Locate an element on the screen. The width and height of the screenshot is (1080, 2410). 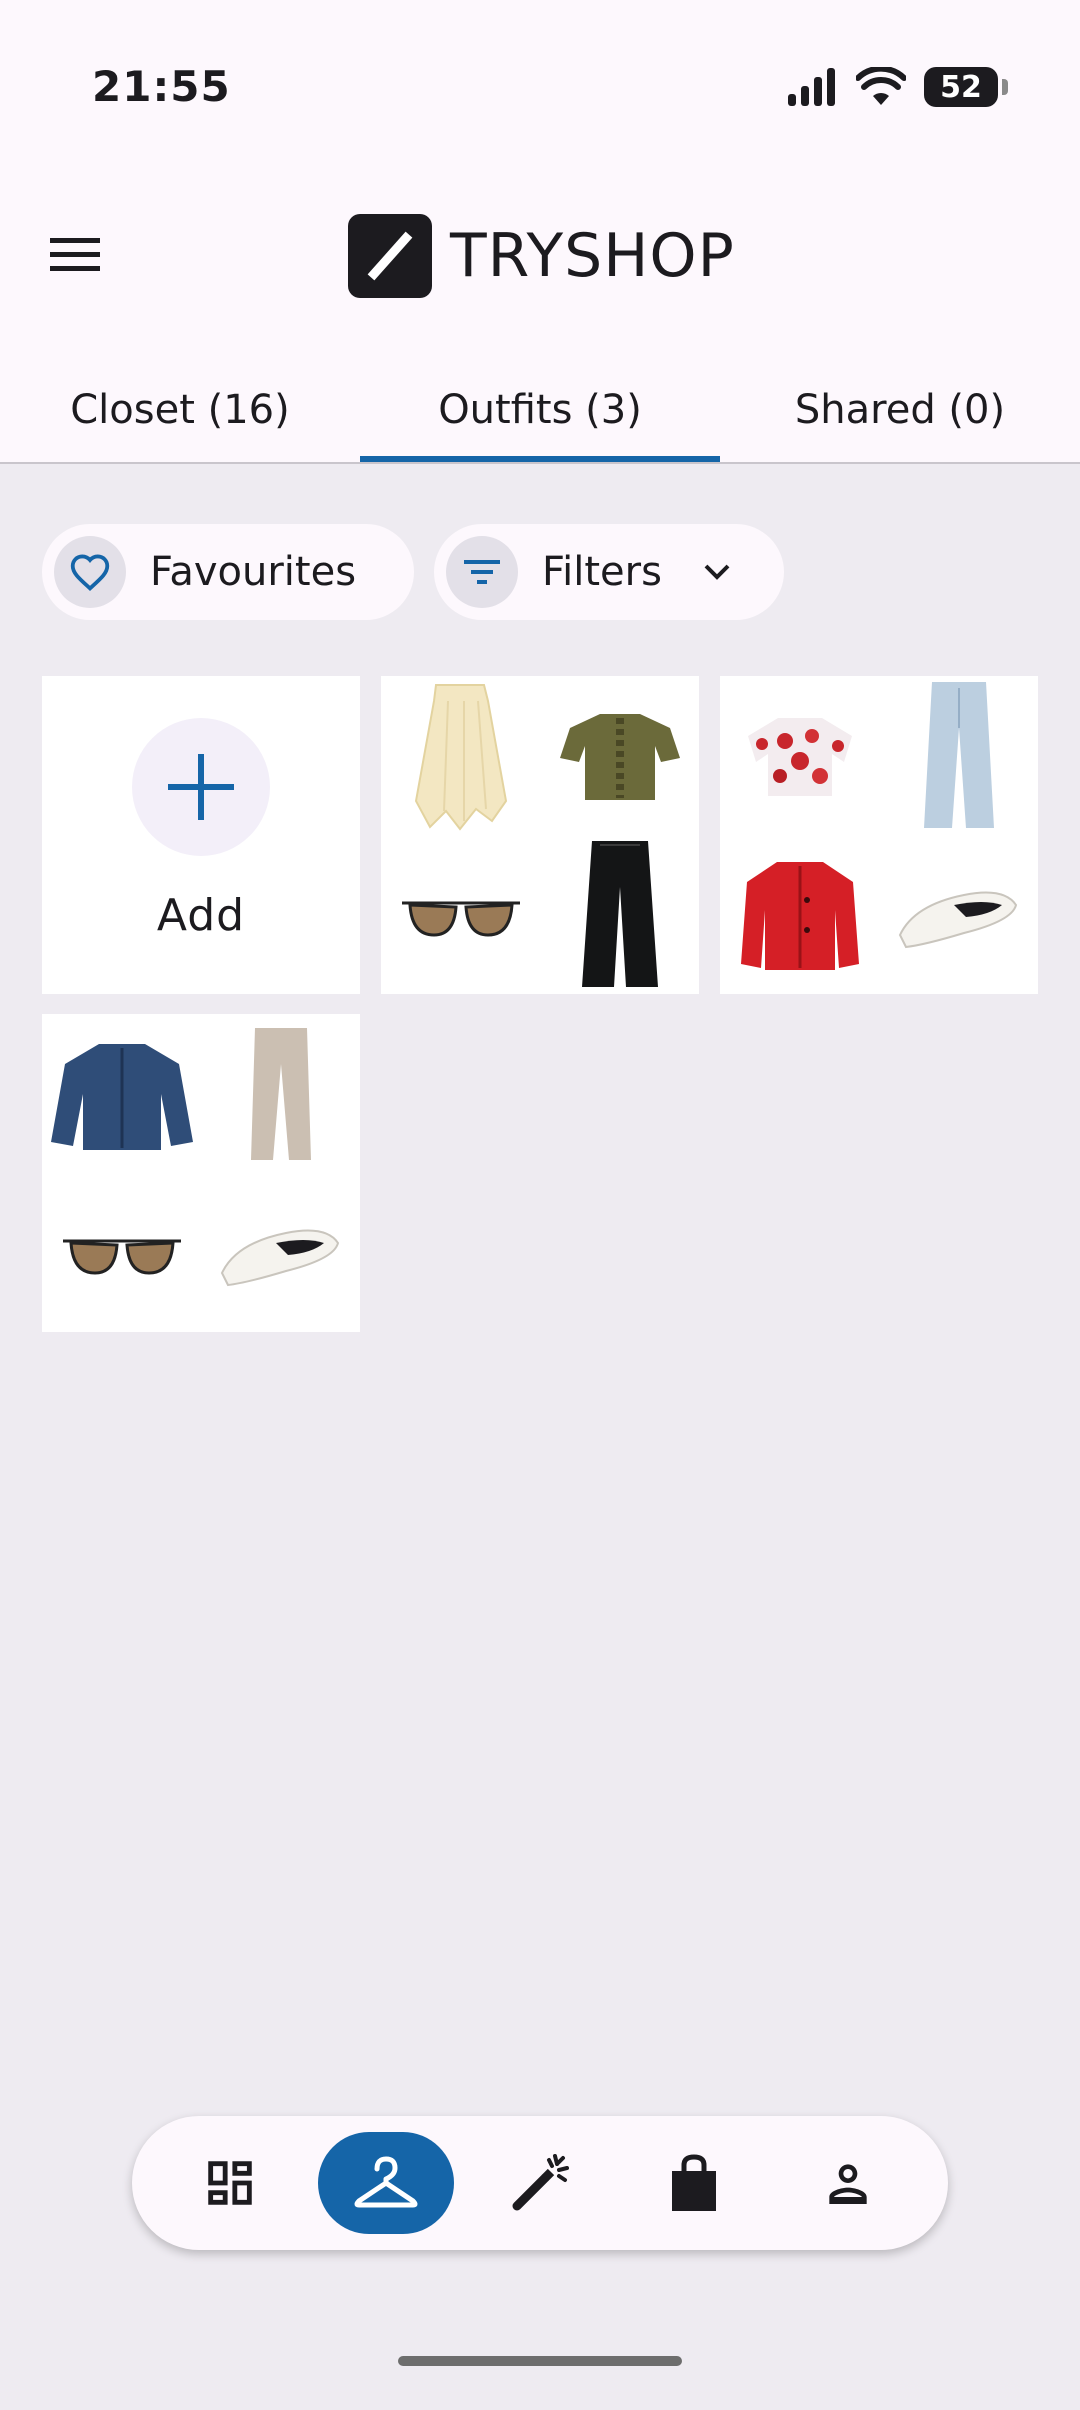
tab-label: Closet (16) is located at coordinates (180, 410).